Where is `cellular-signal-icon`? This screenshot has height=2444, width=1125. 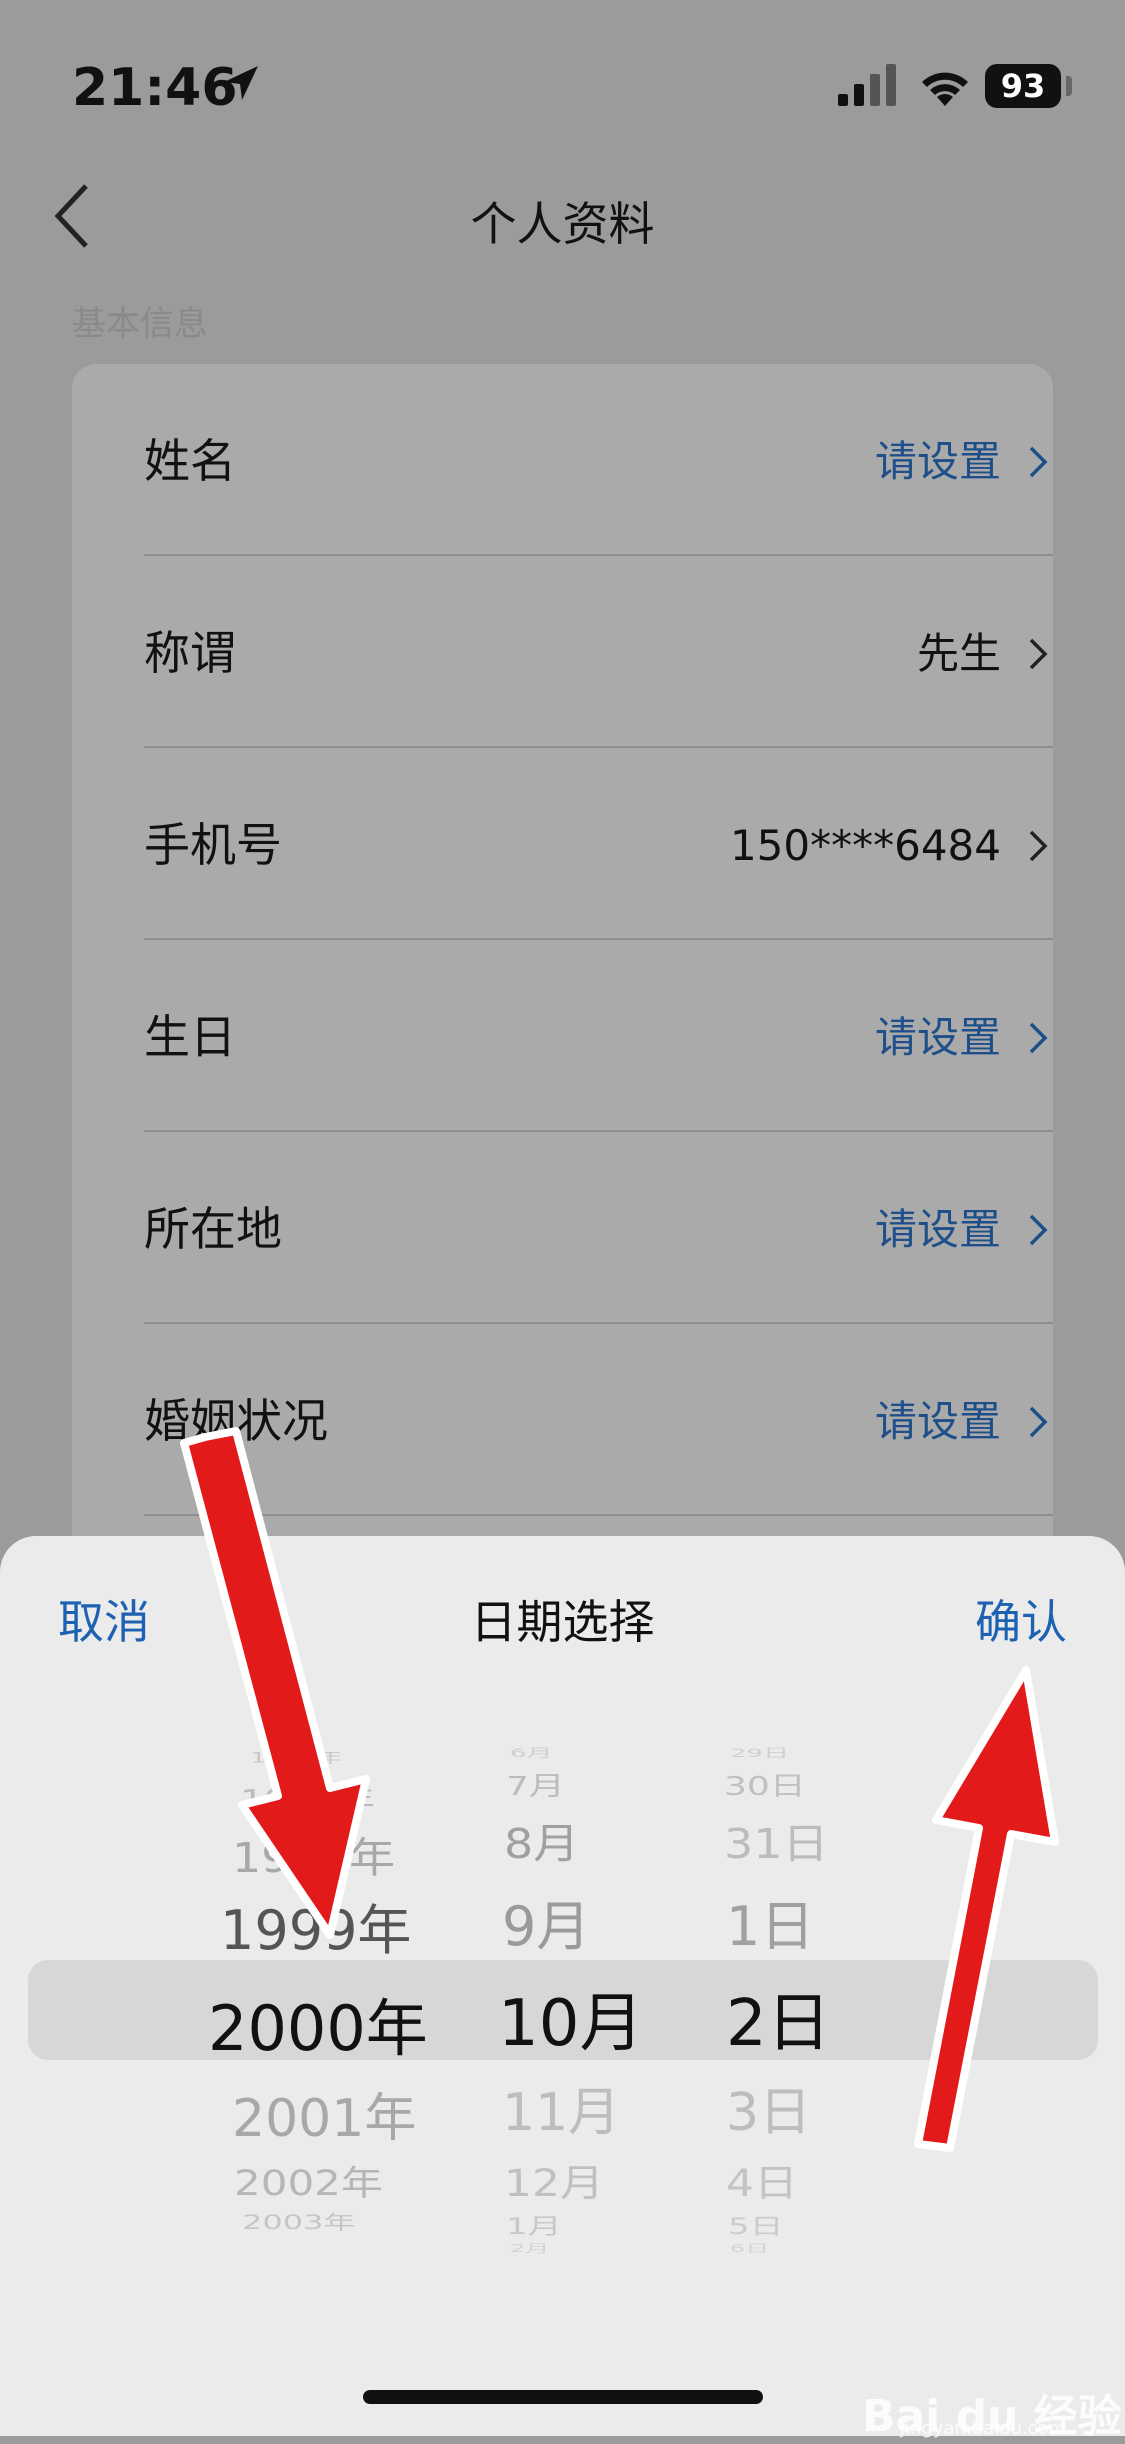
cellular-signal-icon is located at coordinates (867, 85).